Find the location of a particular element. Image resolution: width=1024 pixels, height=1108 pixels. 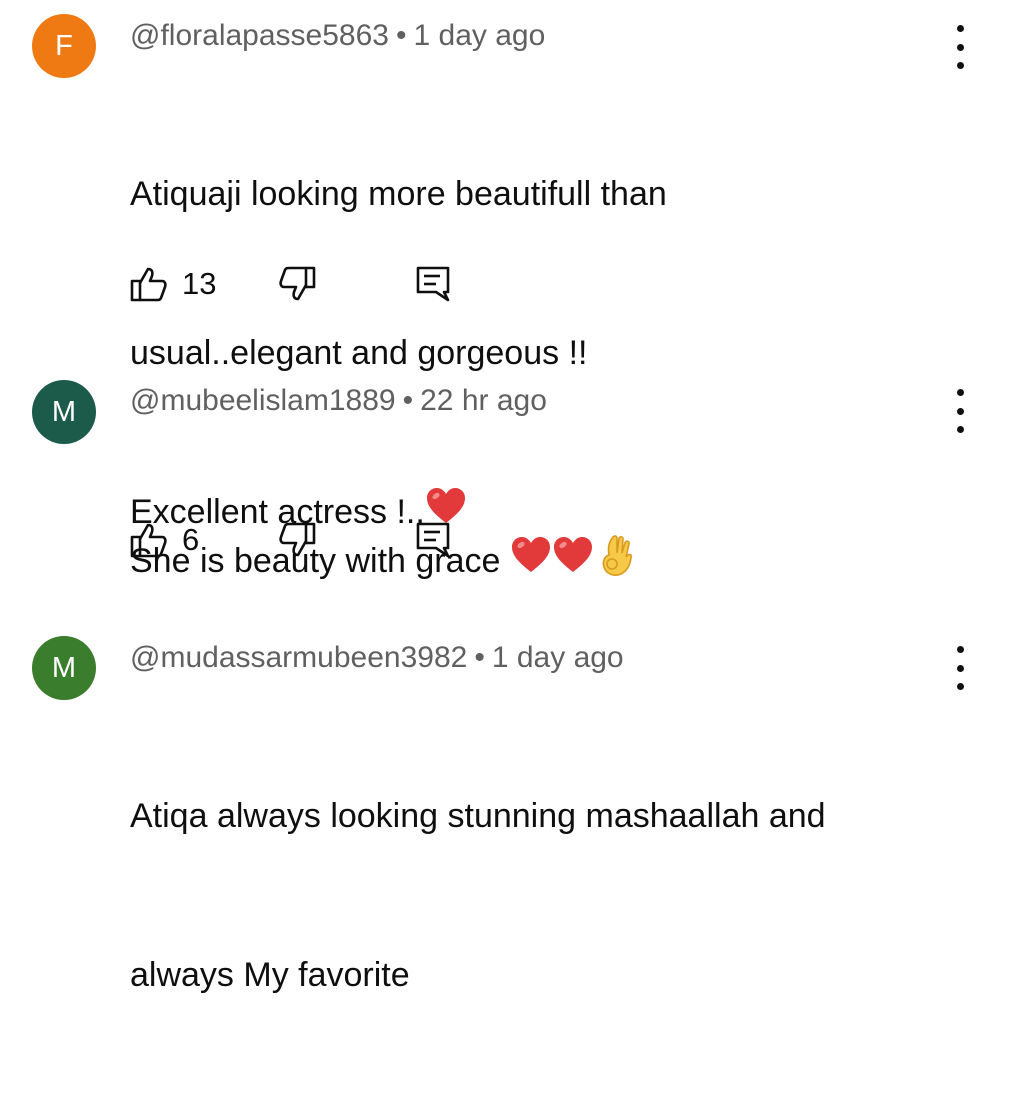

like-count: 13 is located at coordinates (199, 283).